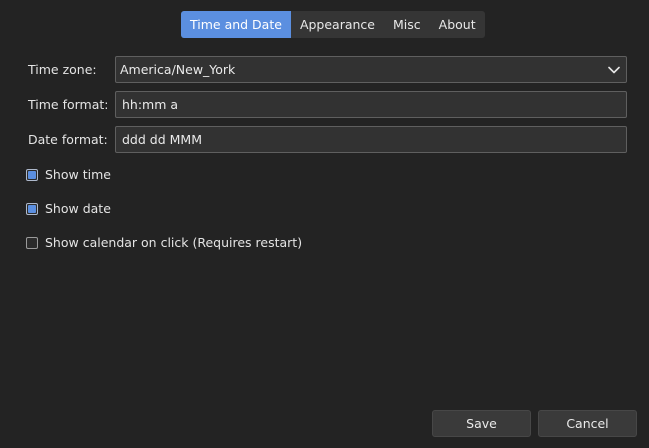 The height and width of the screenshot is (448, 649). Describe the element at coordinates (68, 139) in the screenshot. I see `date-format-label: Date format:` at that location.